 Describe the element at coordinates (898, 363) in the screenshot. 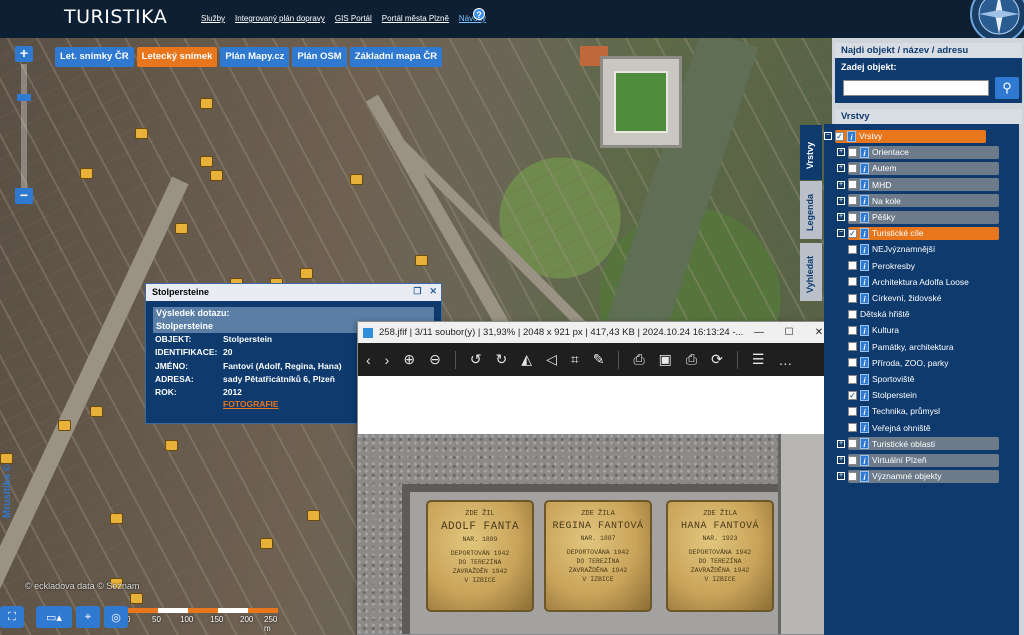

I see `layer-tree-item: i Příroda, ZOO, parky` at that location.